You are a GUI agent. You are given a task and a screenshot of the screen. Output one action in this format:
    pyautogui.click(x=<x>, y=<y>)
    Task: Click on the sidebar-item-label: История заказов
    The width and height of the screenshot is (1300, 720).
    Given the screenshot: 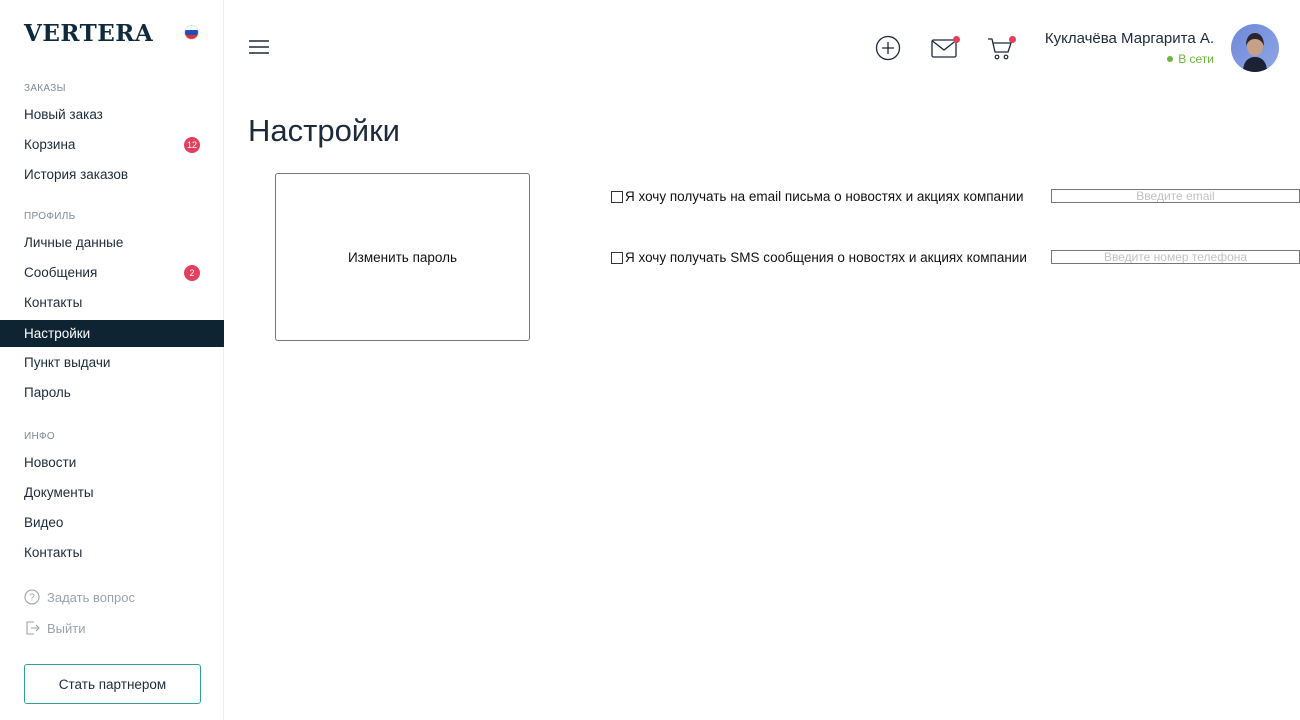 What is the action you would take?
    pyautogui.click(x=76, y=174)
    